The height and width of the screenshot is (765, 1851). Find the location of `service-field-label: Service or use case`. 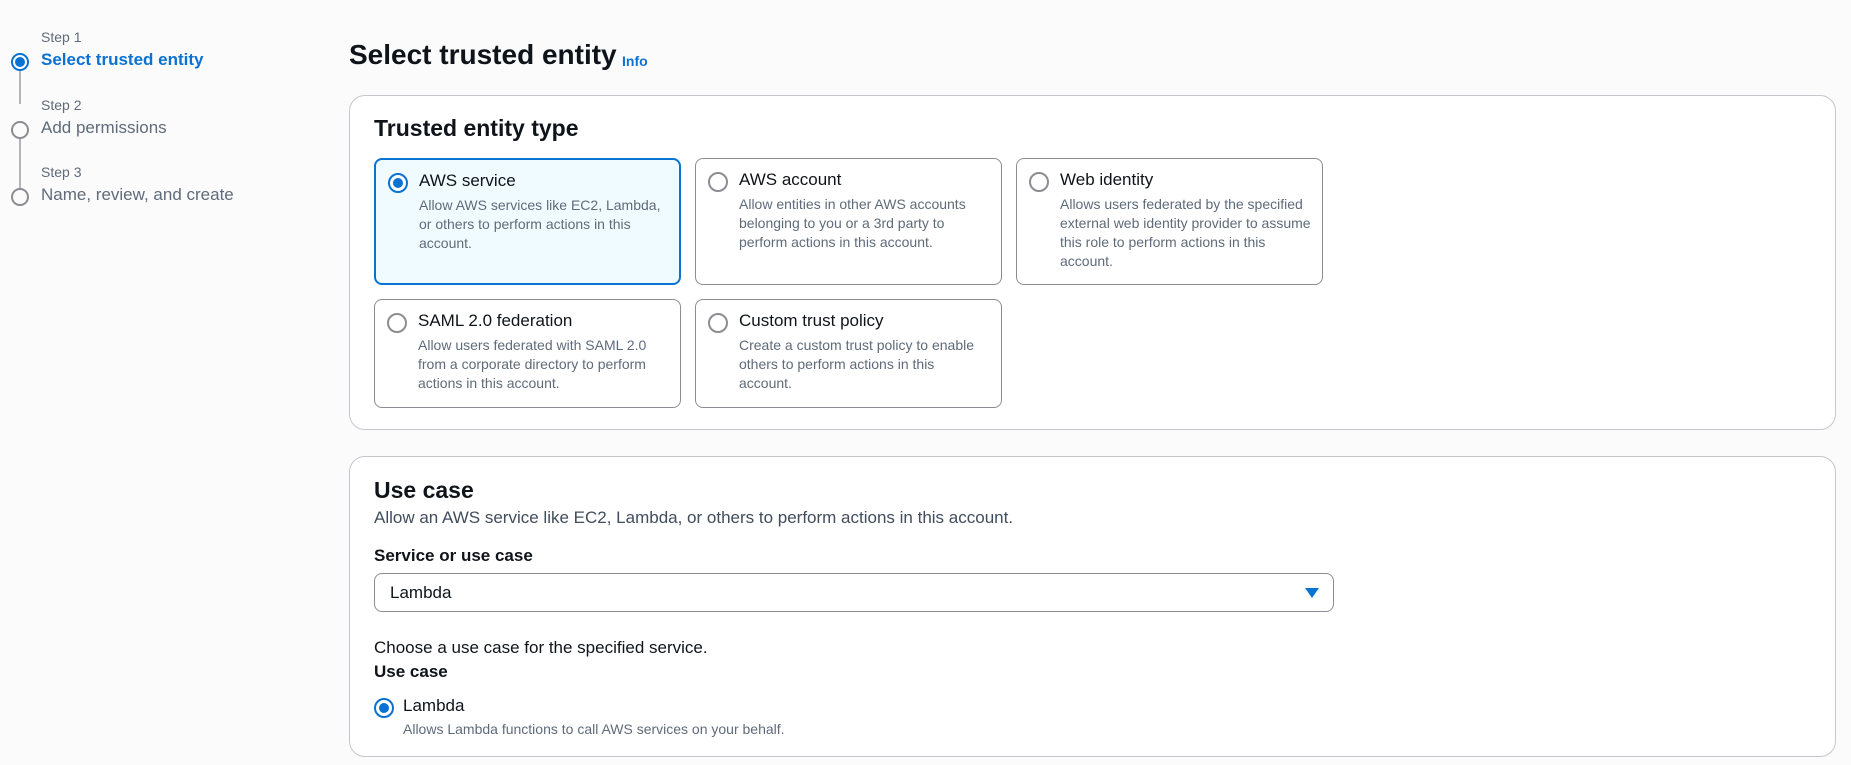

service-field-label: Service or use case is located at coordinates (453, 555).